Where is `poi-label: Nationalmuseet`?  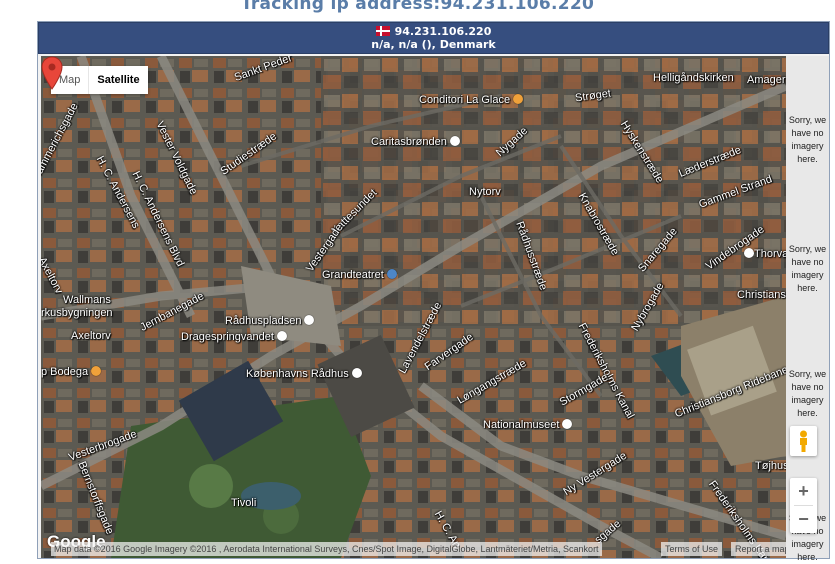 poi-label: Nationalmuseet is located at coordinates (528, 425).